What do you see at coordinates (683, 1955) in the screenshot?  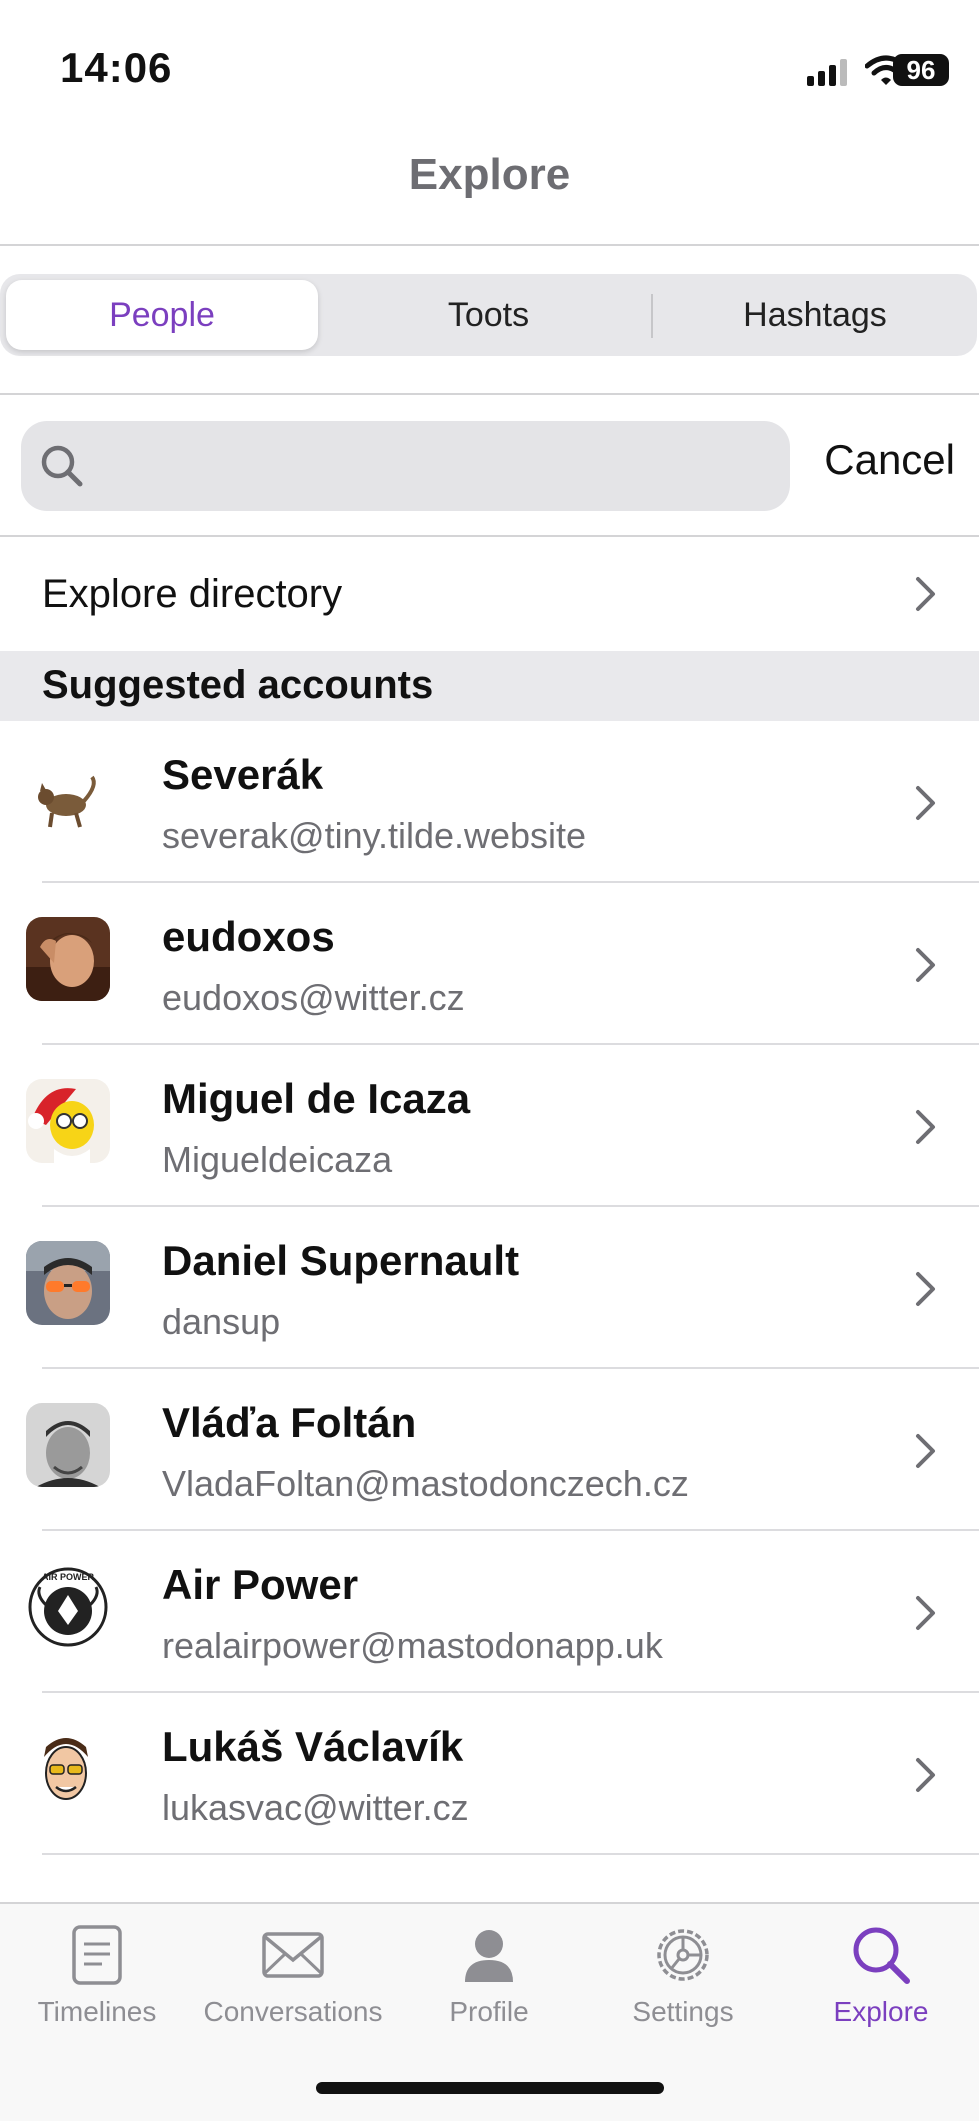 I see `gear-icon` at bounding box center [683, 1955].